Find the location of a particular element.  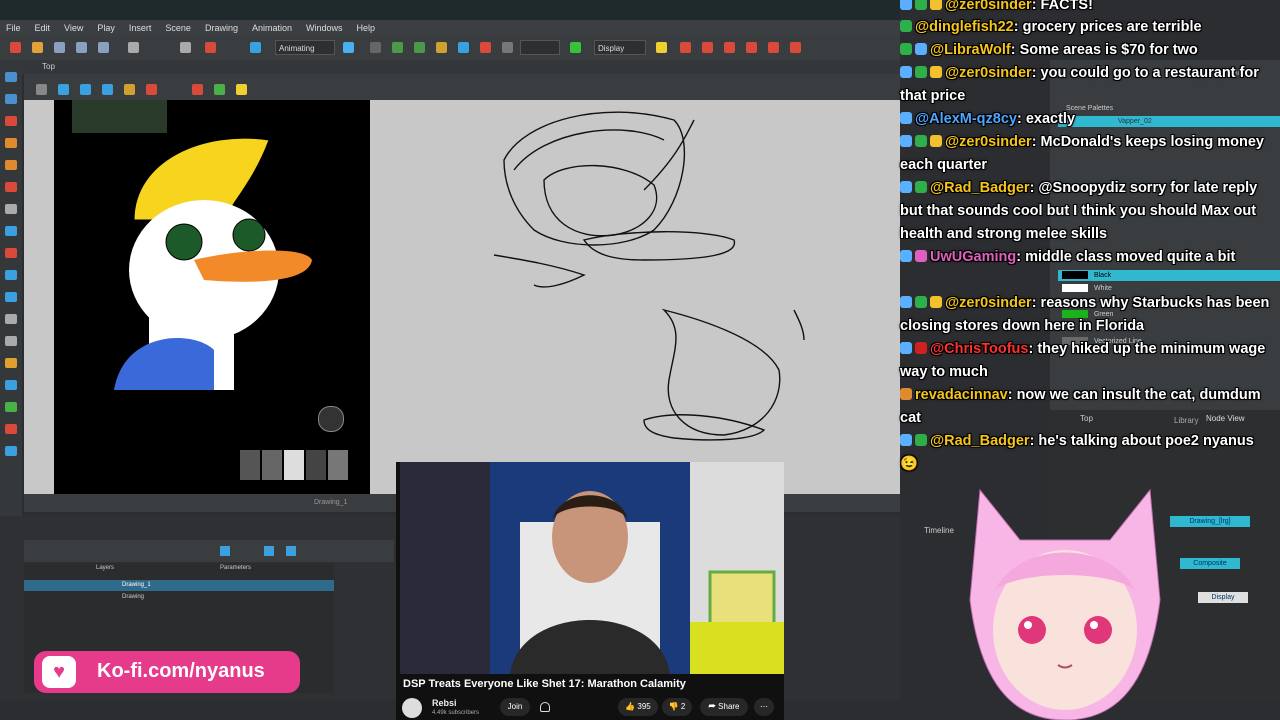

menu-scene: Scene is located at coordinates (178, 28).